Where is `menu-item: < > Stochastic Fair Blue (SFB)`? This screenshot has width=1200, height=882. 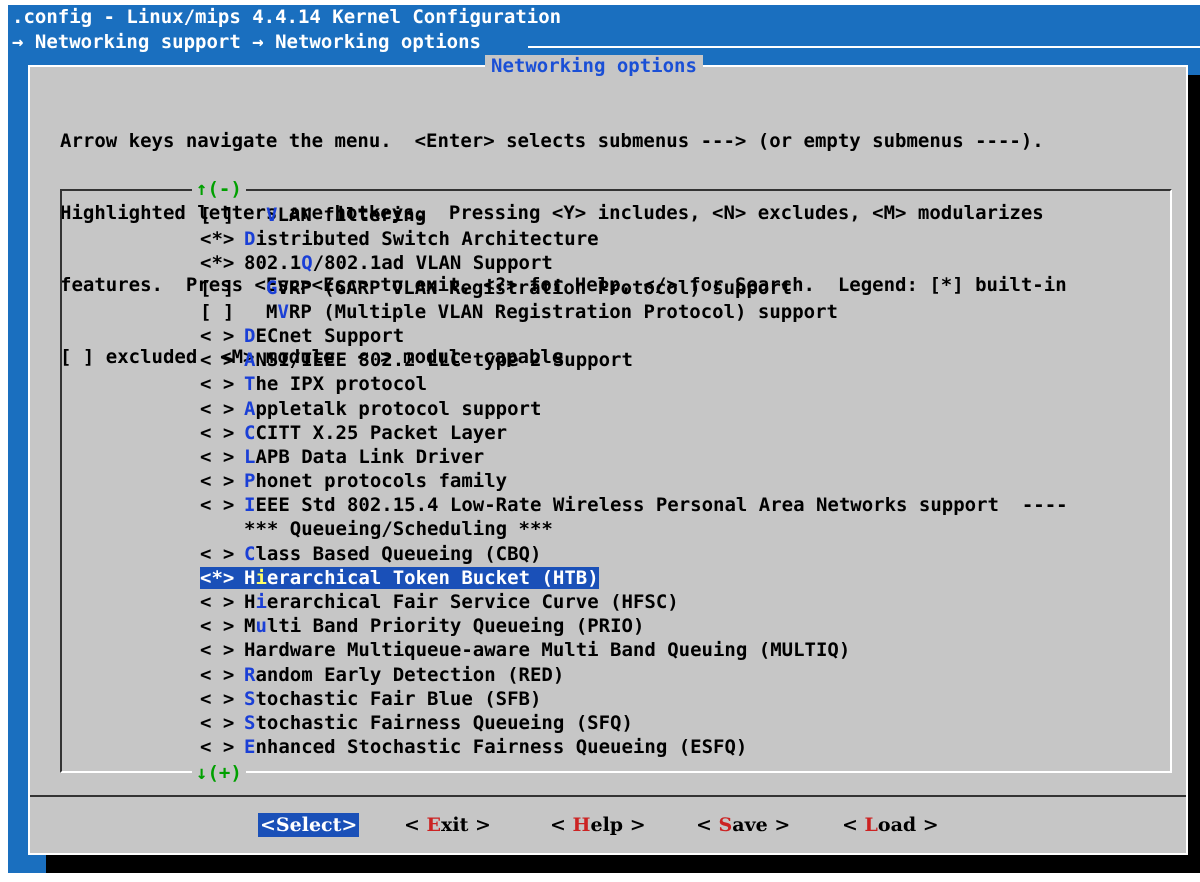 menu-item: < > Stochastic Fair Blue (SFB) is located at coordinates (616, 699).